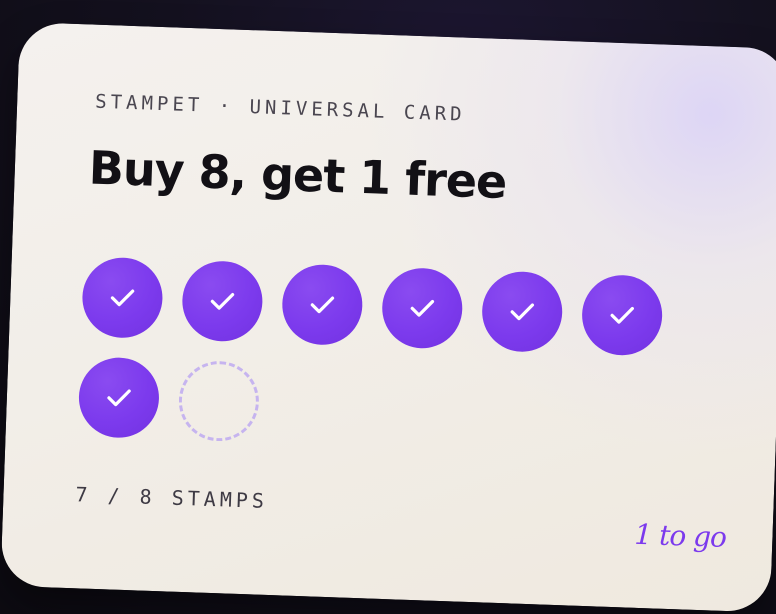 The image size is (776, 614). Describe the element at coordinates (280, 108) in the screenshot. I see `card-eyebrow: STAMPET · UNIVERSAL CARD` at that location.